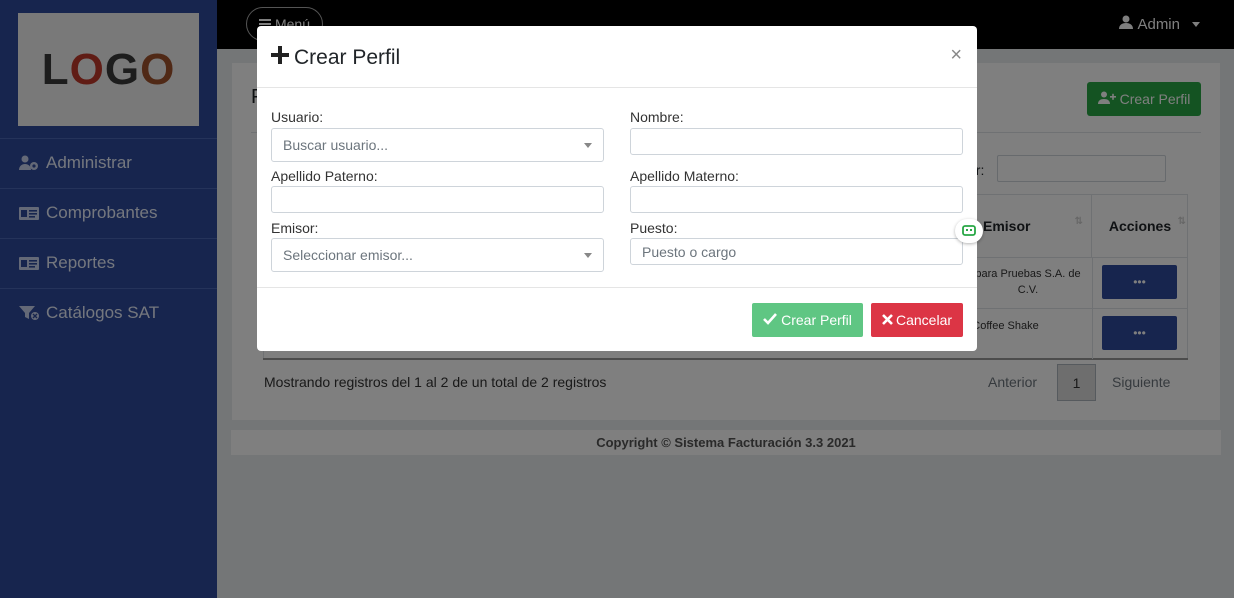  I want to click on apellido-paterno-field, so click(437, 199).